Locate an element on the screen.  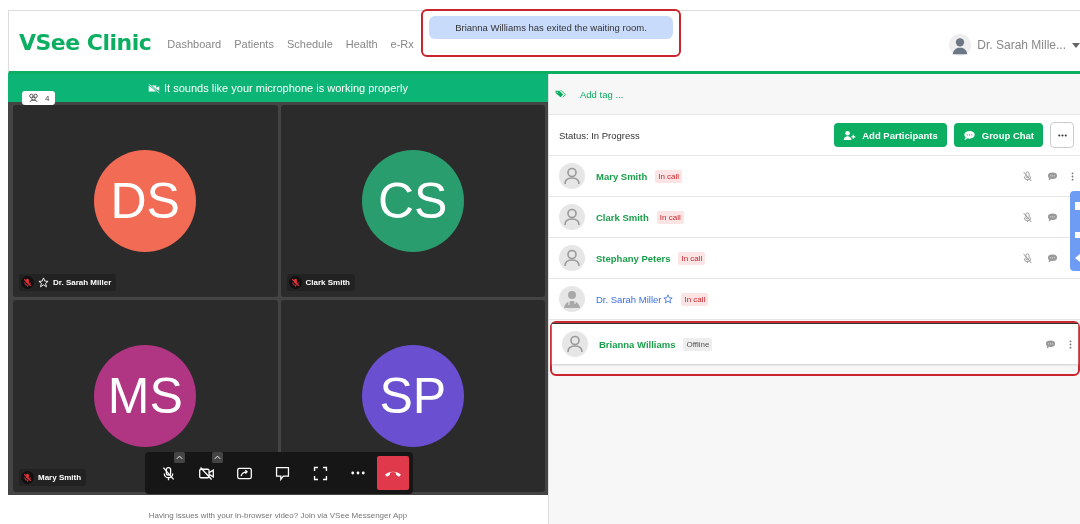
banner-text: It sounds like your microphone is working properly is located at coordinates (286, 88).